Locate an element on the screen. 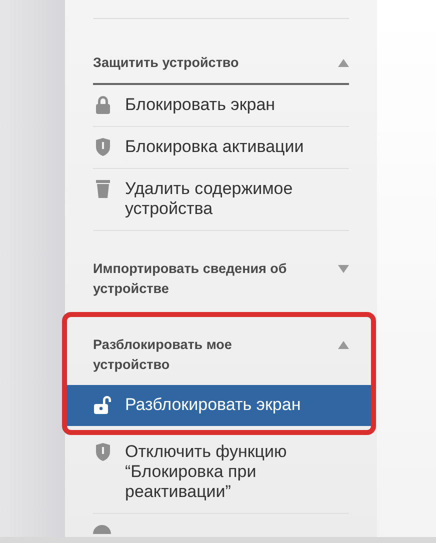 This screenshot has height=543, width=436. menu-item: Блокировка активации is located at coordinates (221, 148).